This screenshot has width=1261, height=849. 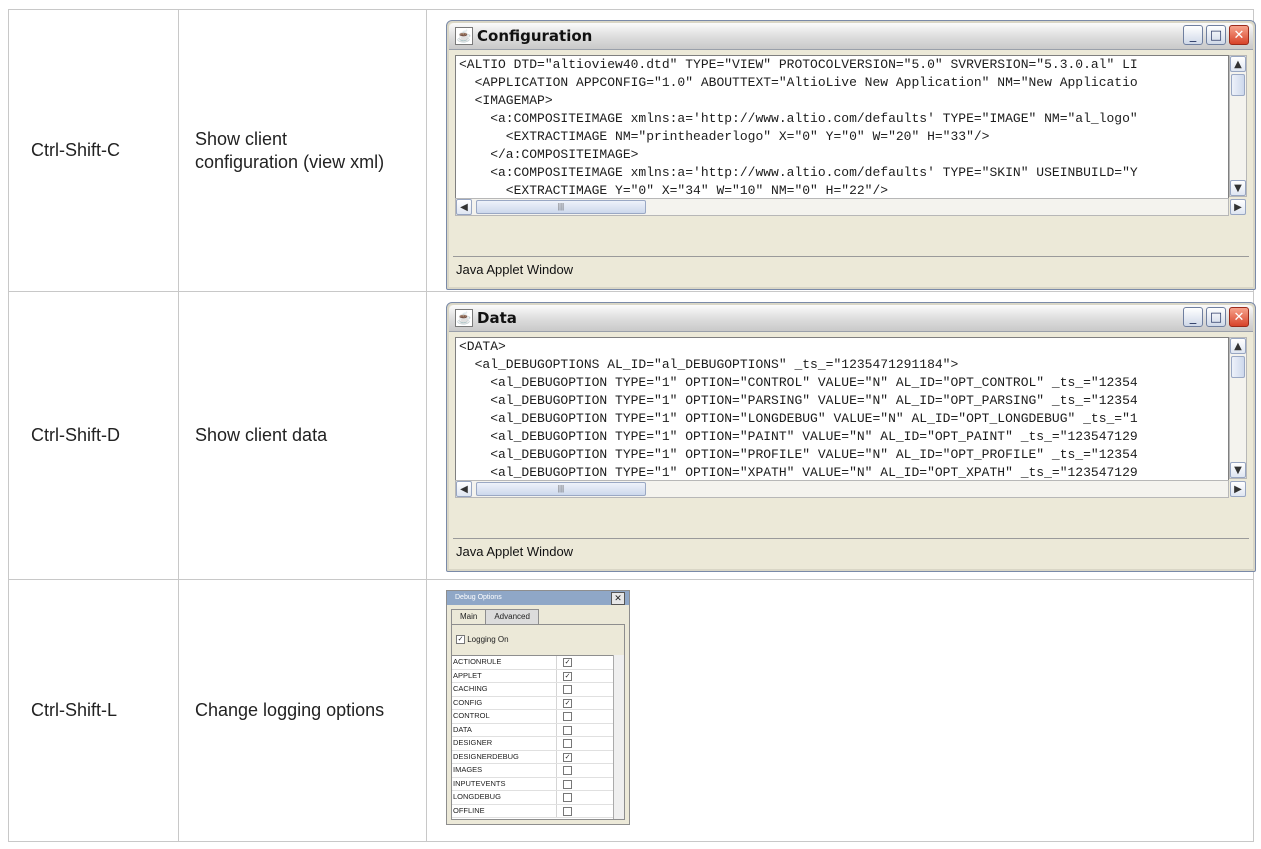 I want to click on option-name: LONGDEBUG, so click(x=477, y=796).